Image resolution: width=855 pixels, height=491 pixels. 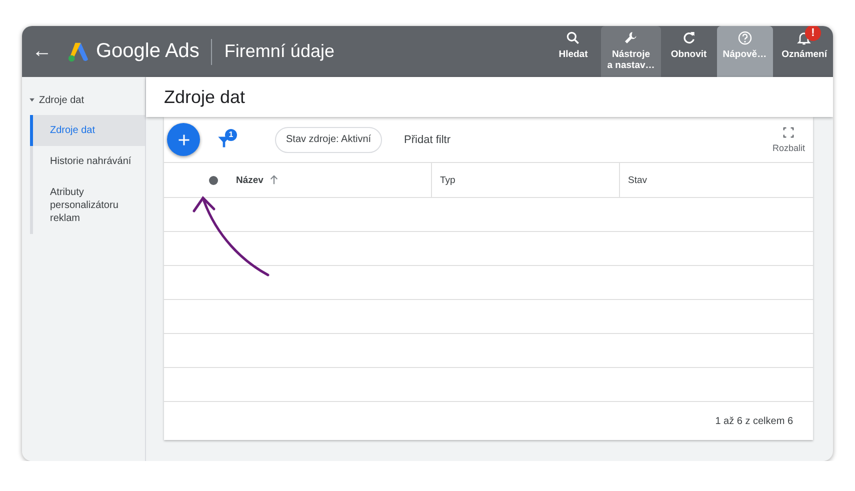 I want to click on toolbar-button: Hledat, so click(x=573, y=51).